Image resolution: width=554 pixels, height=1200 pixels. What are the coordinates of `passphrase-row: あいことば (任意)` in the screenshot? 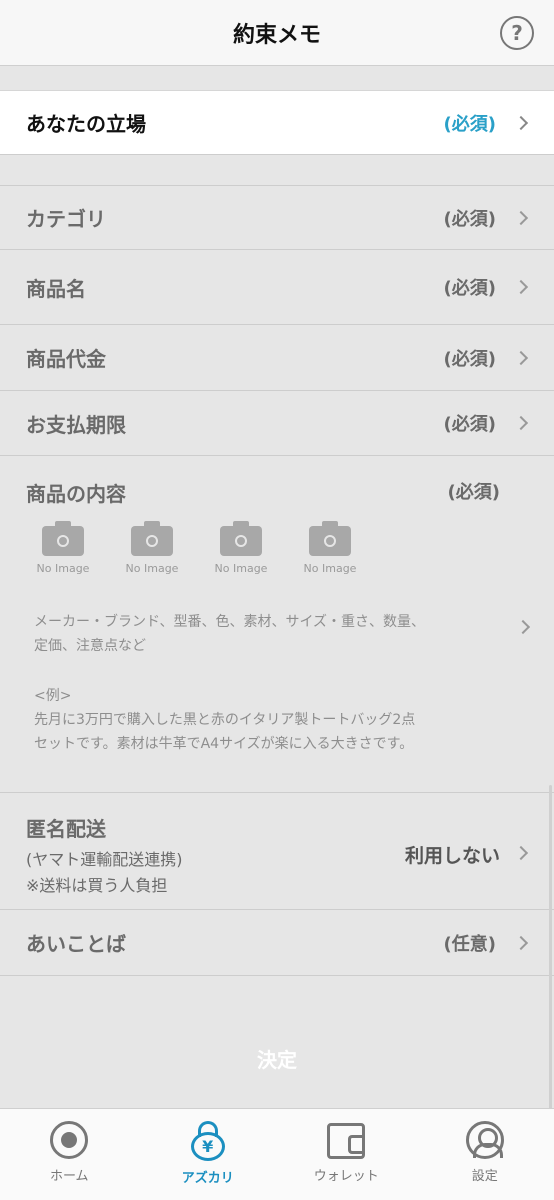 It's located at (277, 943).